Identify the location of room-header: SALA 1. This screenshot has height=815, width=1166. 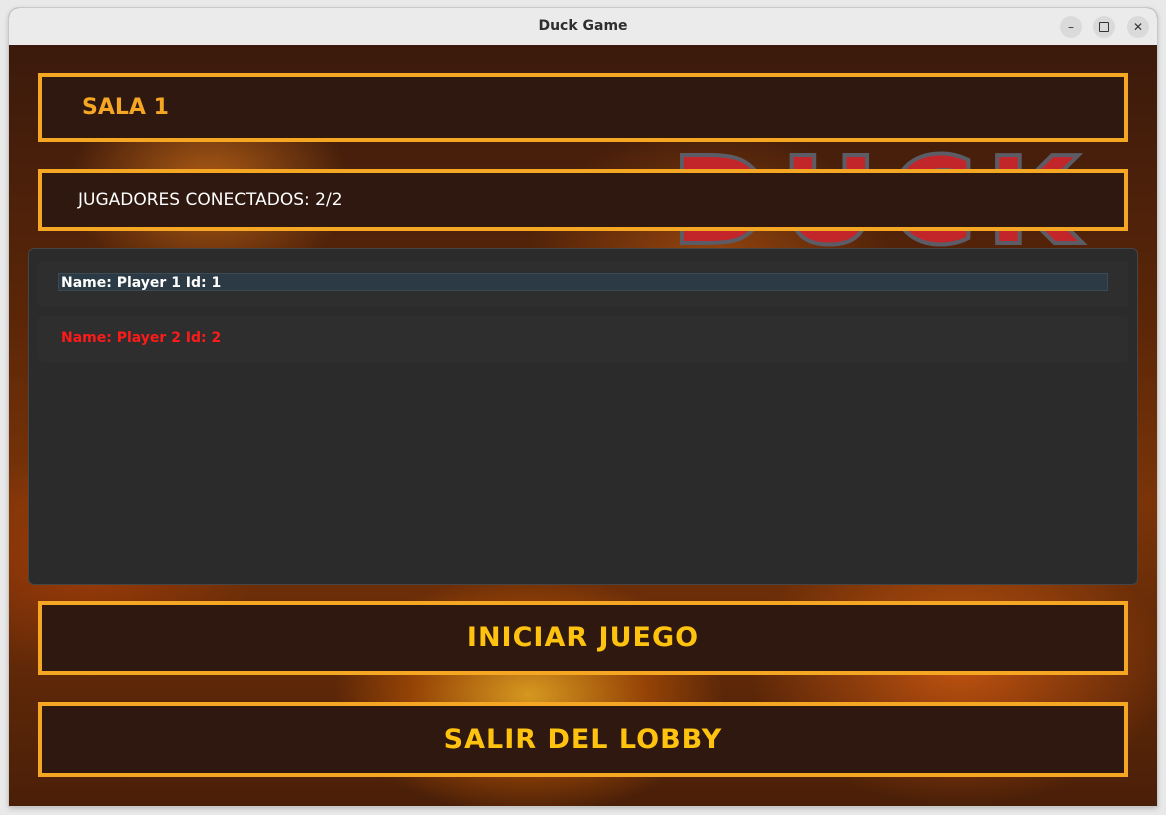
(583, 107).